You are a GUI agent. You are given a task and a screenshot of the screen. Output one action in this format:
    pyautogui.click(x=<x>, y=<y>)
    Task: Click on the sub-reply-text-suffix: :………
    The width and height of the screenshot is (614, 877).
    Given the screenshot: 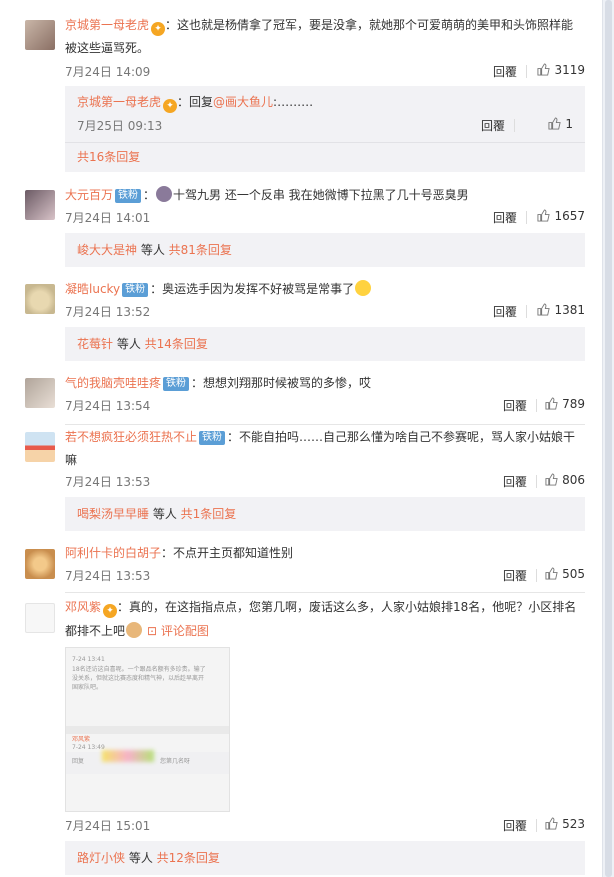 What is the action you would take?
    pyautogui.click(x=293, y=102)
    